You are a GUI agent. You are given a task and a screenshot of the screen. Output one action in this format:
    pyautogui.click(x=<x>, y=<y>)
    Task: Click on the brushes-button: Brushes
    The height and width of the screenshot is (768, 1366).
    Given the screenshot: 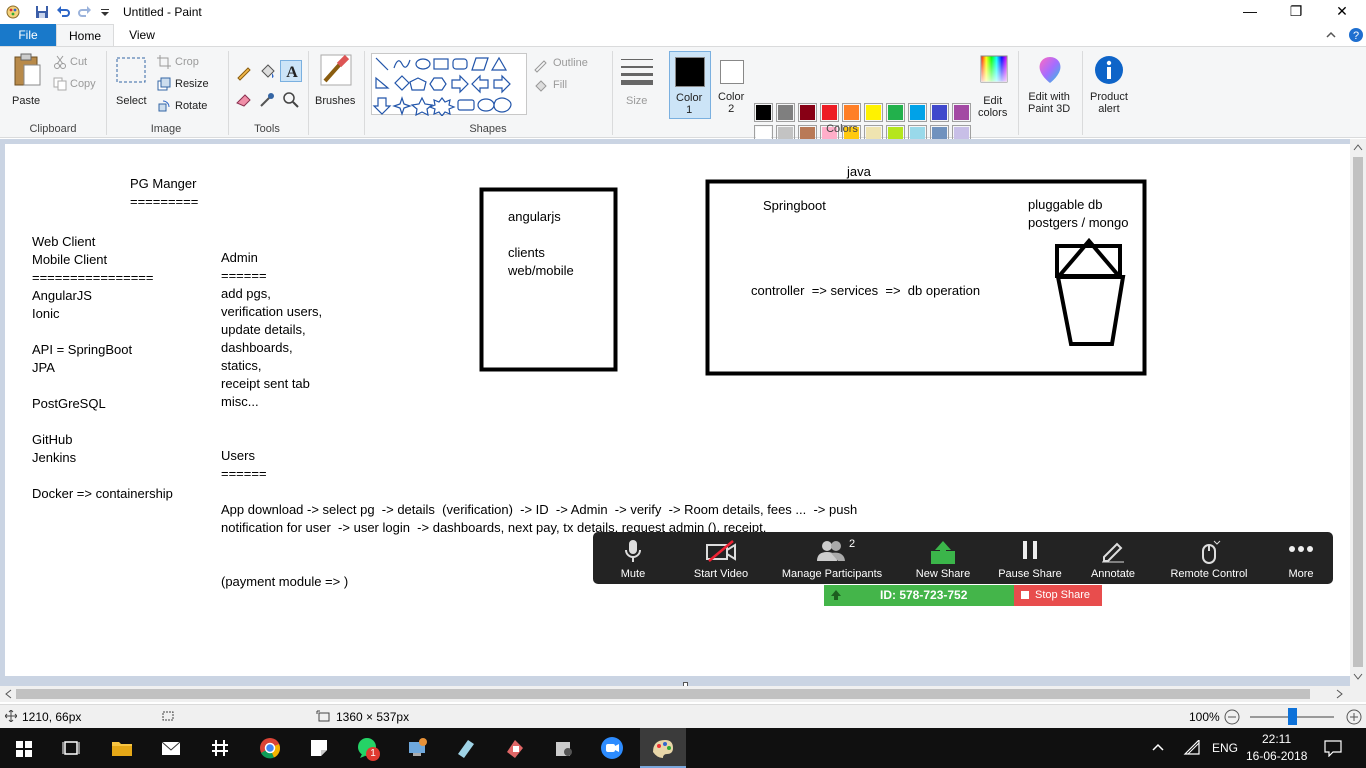 What is the action you would take?
    pyautogui.click(x=337, y=85)
    